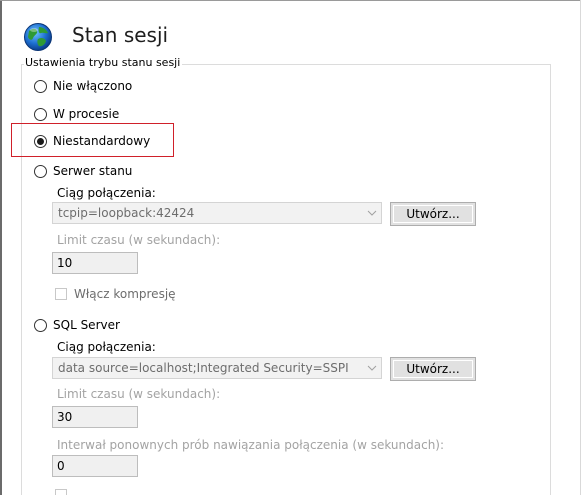  Describe the element at coordinates (126, 213) in the screenshot. I see `state-server-connection-value: tcpip=loopback:42424` at that location.